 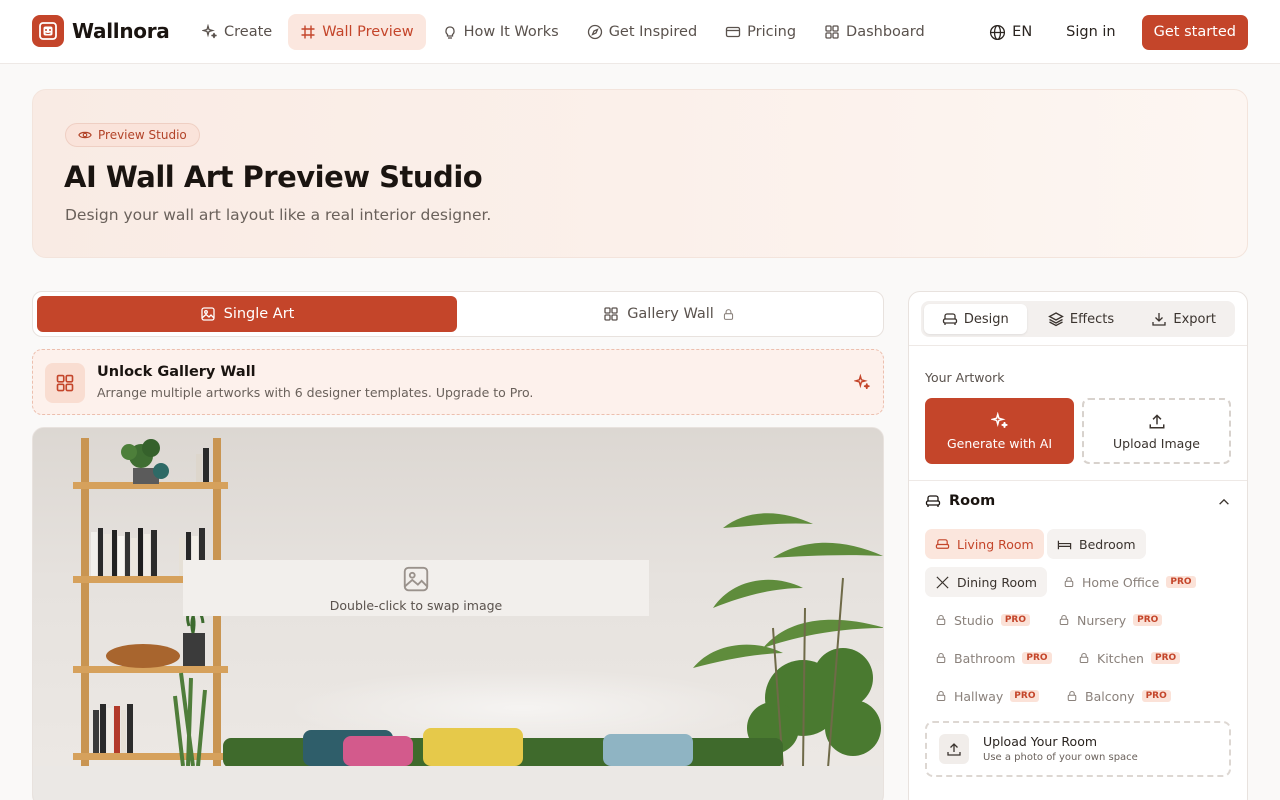 I want to click on swap-image-hint: Double-click to swap image, so click(x=416, y=605).